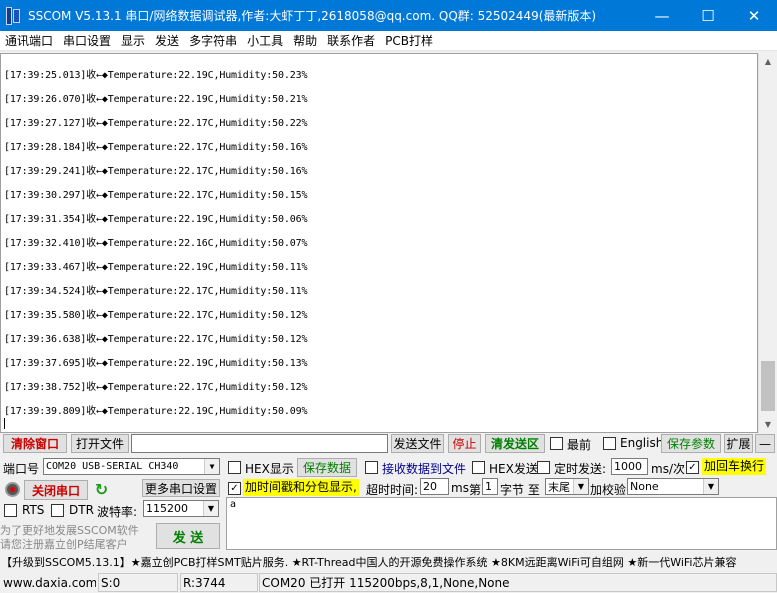 Image resolution: width=777 pixels, height=593 pixels. What do you see at coordinates (213, 40) in the screenshot?
I see `menu-multi-string: 多字符串` at bounding box center [213, 40].